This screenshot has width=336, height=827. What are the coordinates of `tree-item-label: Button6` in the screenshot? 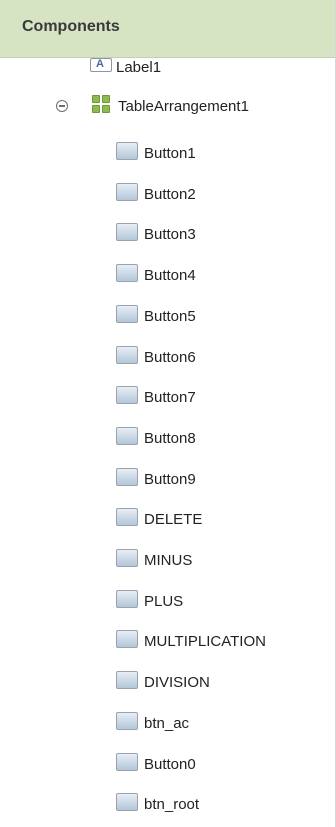 It's located at (170, 357).